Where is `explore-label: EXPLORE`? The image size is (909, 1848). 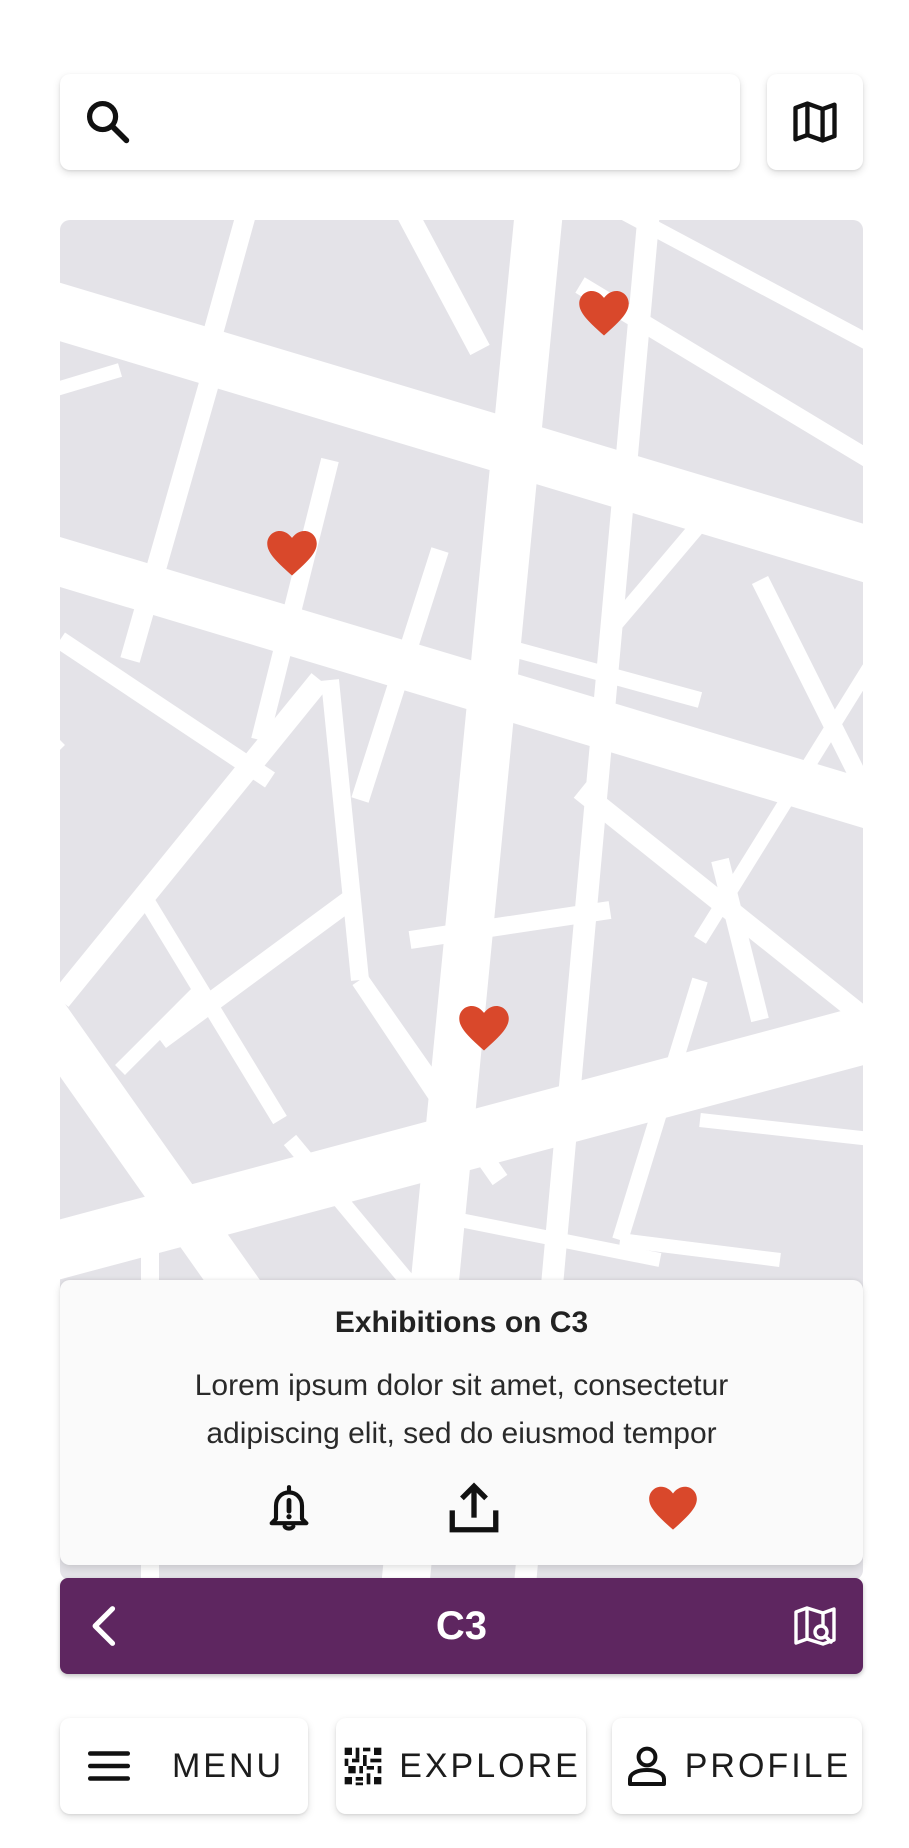 explore-label: EXPLORE is located at coordinates (490, 1765).